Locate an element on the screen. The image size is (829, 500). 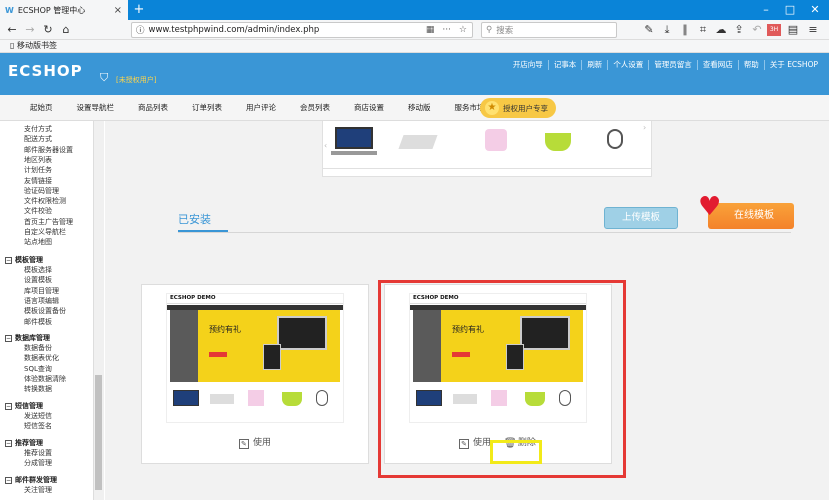
sidebar-item: 发送短信 is located at coordinates (38, 416).